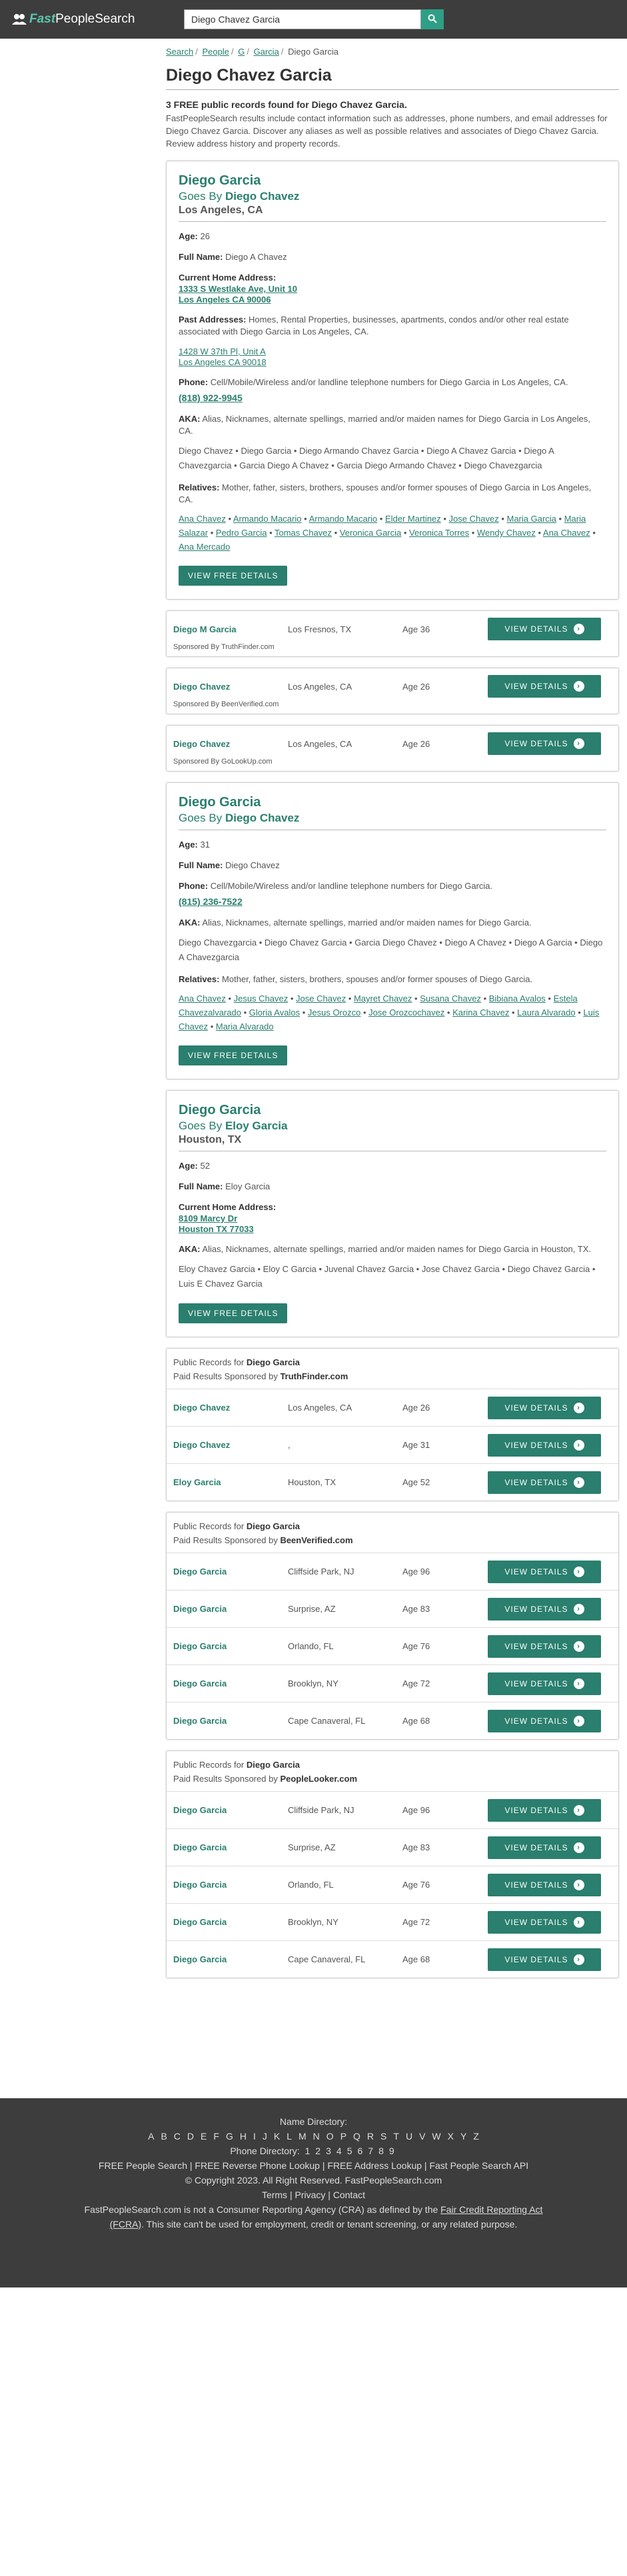 The width and height of the screenshot is (627, 2576). What do you see at coordinates (359, 2151) in the screenshot?
I see `directory-digit-link: 6` at bounding box center [359, 2151].